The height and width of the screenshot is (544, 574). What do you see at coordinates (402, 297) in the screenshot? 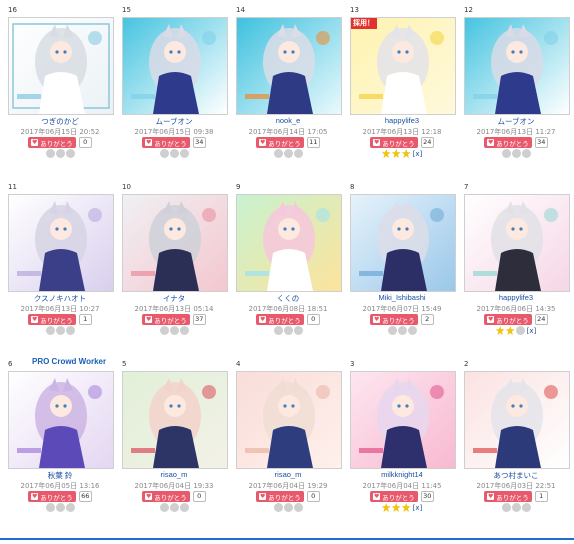
I see `entry-author-link: Miki_Ishibashi` at bounding box center [402, 297].